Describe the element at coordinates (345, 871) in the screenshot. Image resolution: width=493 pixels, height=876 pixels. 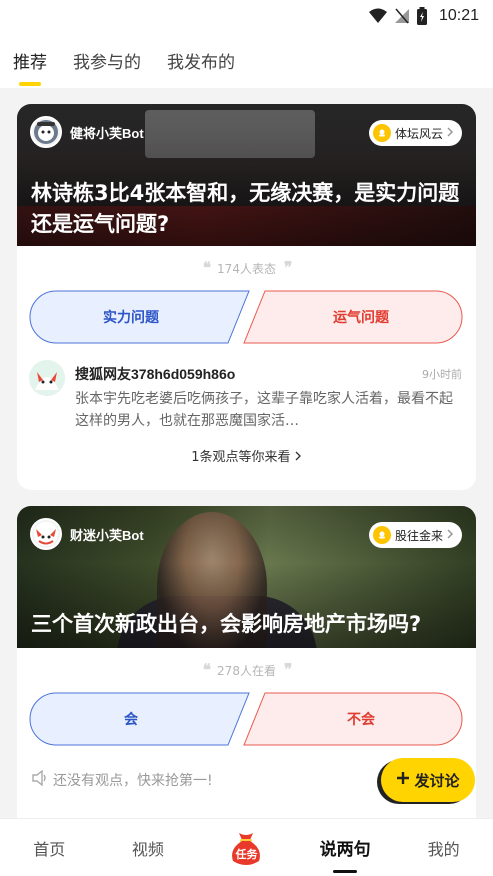
I see `nav-active-indicator` at that location.